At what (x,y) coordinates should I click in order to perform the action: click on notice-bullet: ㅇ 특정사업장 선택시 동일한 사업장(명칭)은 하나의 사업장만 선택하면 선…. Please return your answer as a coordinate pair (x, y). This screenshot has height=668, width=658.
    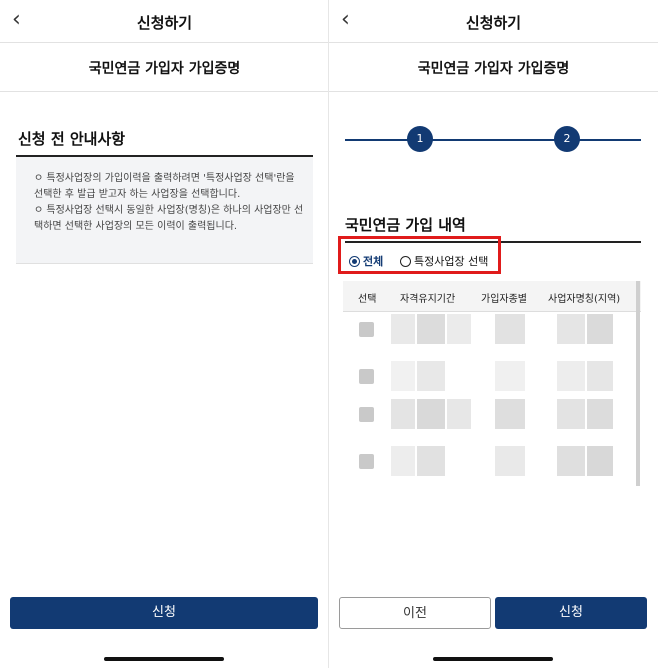
    Looking at the image, I should click on (169, 218).